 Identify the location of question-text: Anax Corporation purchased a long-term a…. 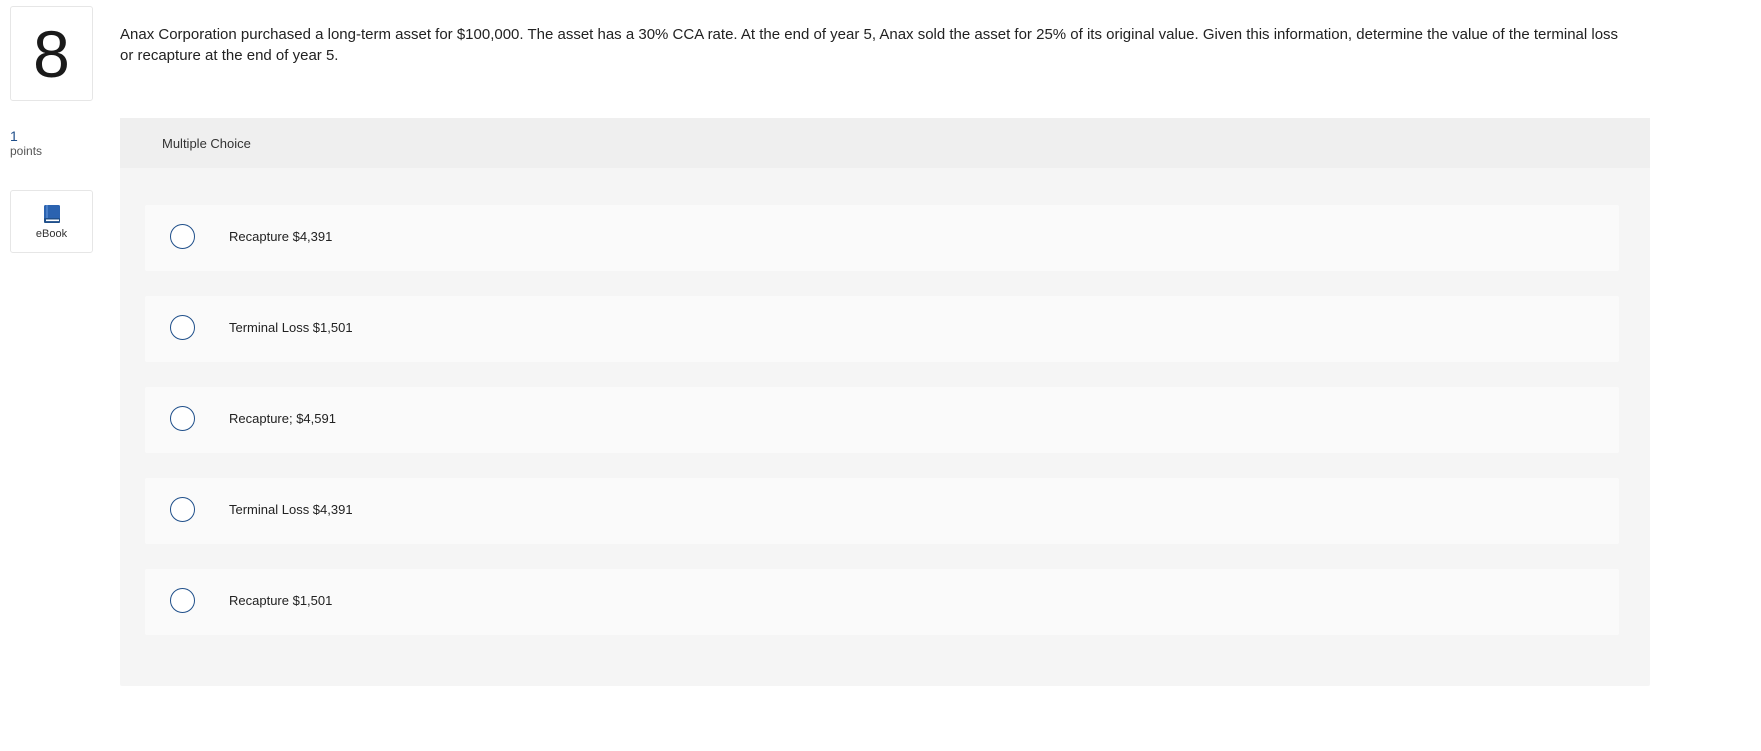
(869, 45).